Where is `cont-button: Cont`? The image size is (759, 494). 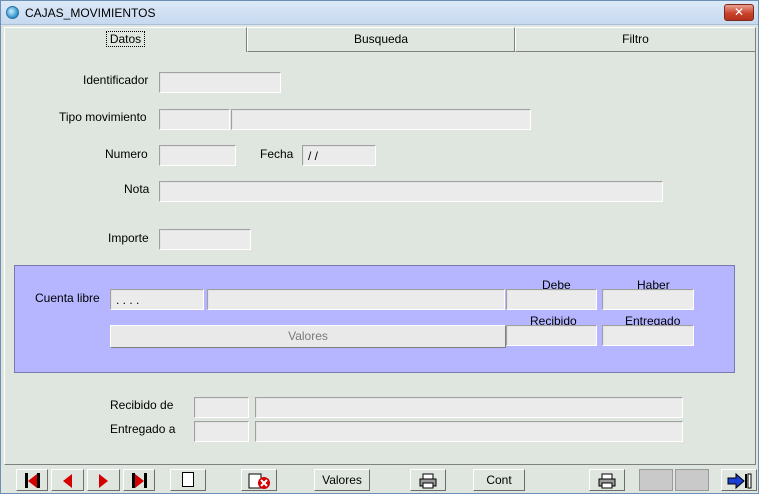 cont-button: Cont is located at coordinates (499, 480).